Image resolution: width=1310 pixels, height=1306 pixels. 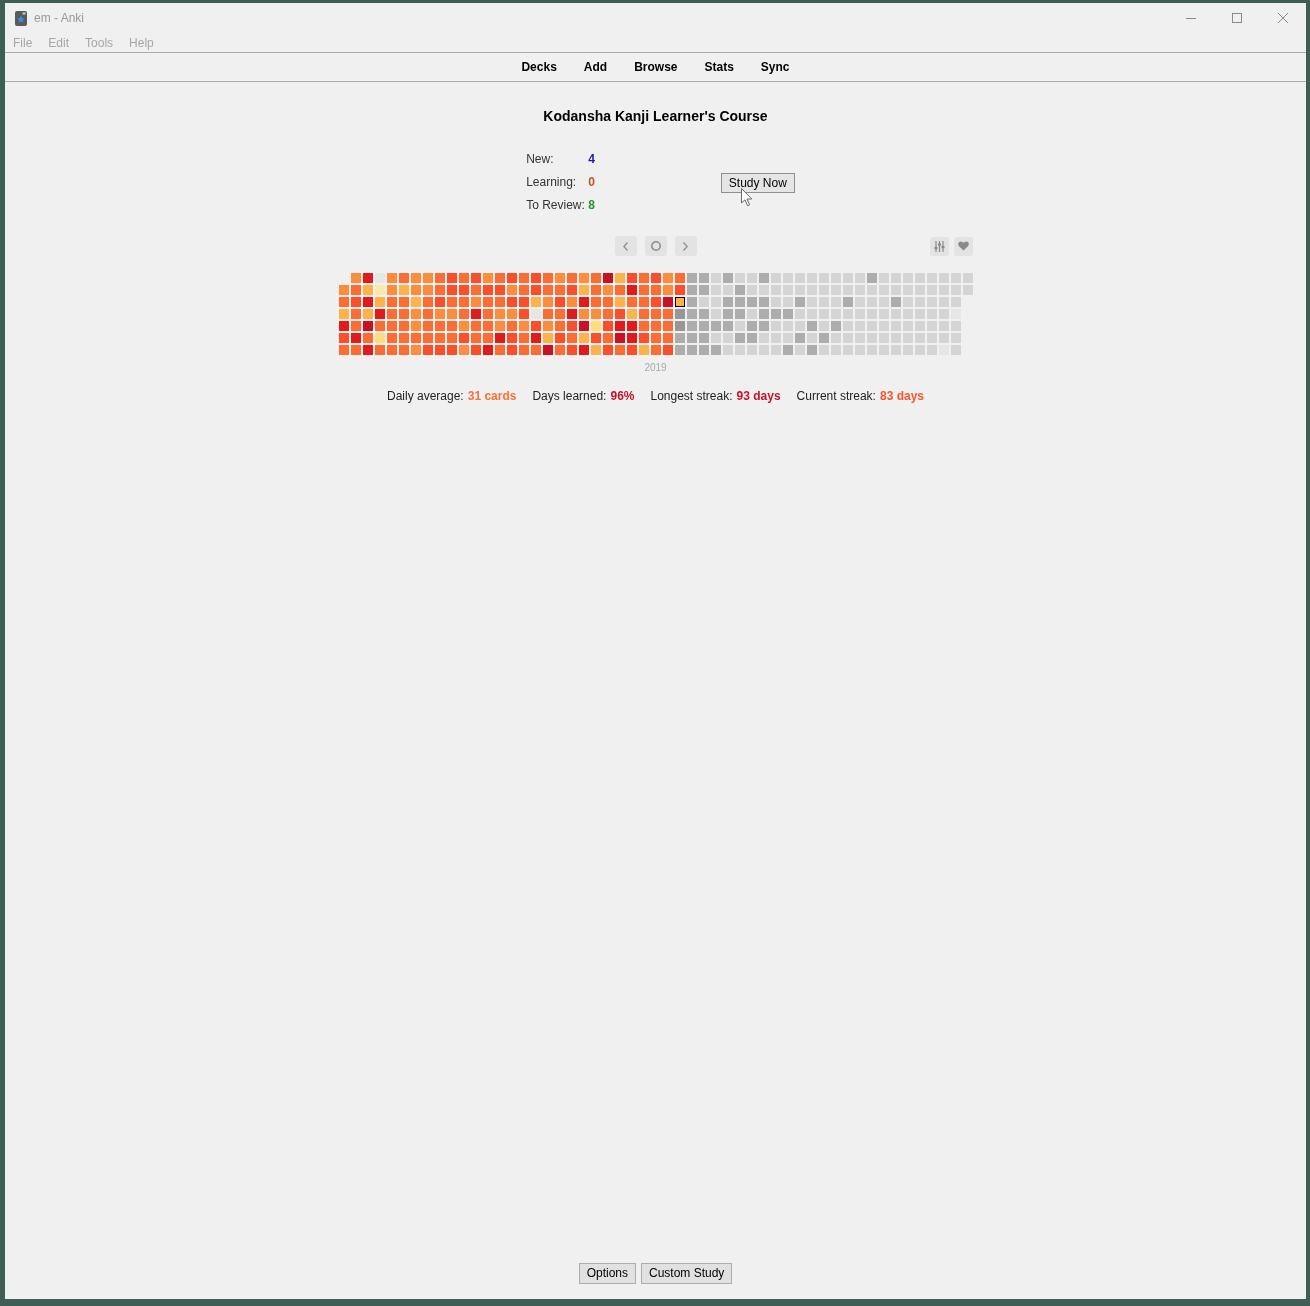 What do you see at coordinates (552, 181) in the screenshot?
I see `count-label: Learning:` at bounding box center [552, 181].